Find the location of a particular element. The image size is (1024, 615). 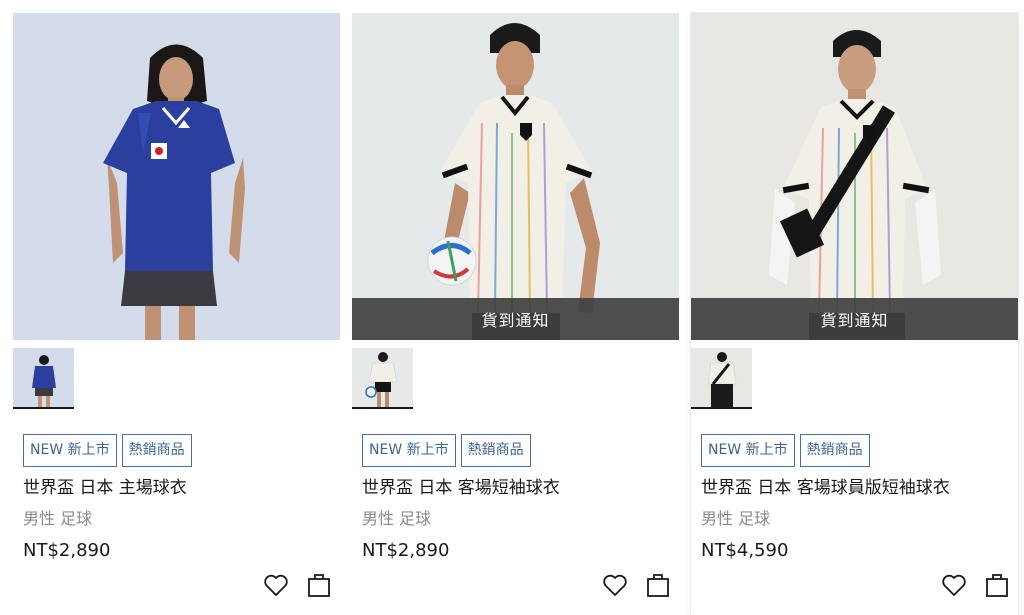

product-price: NT$4,590 is located at coordinates (745, 550).